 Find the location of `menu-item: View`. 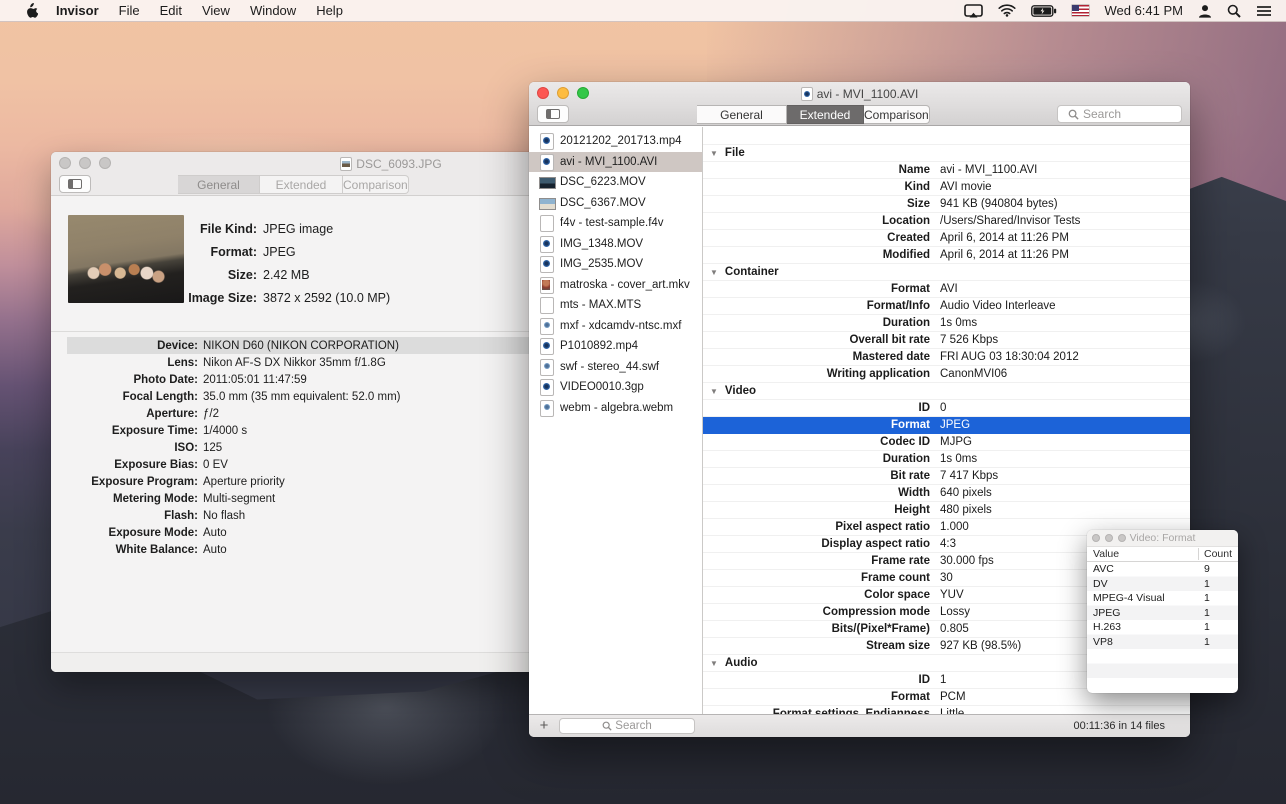

menu-item: View is located at coordinates (216, 11).